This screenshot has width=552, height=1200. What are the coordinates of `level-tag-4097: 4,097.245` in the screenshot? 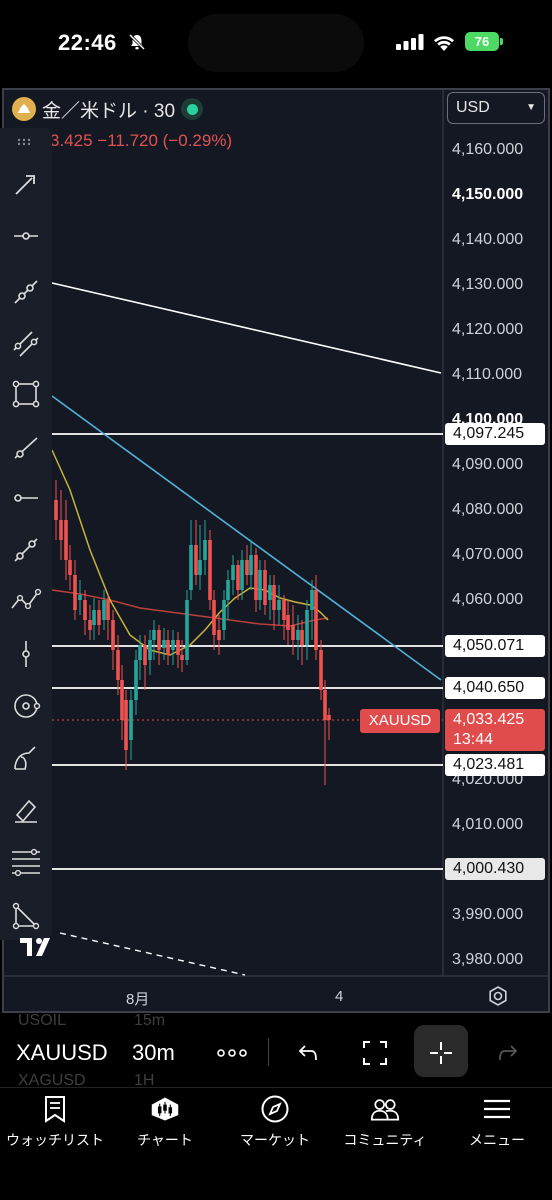 It's located at (495, 434).